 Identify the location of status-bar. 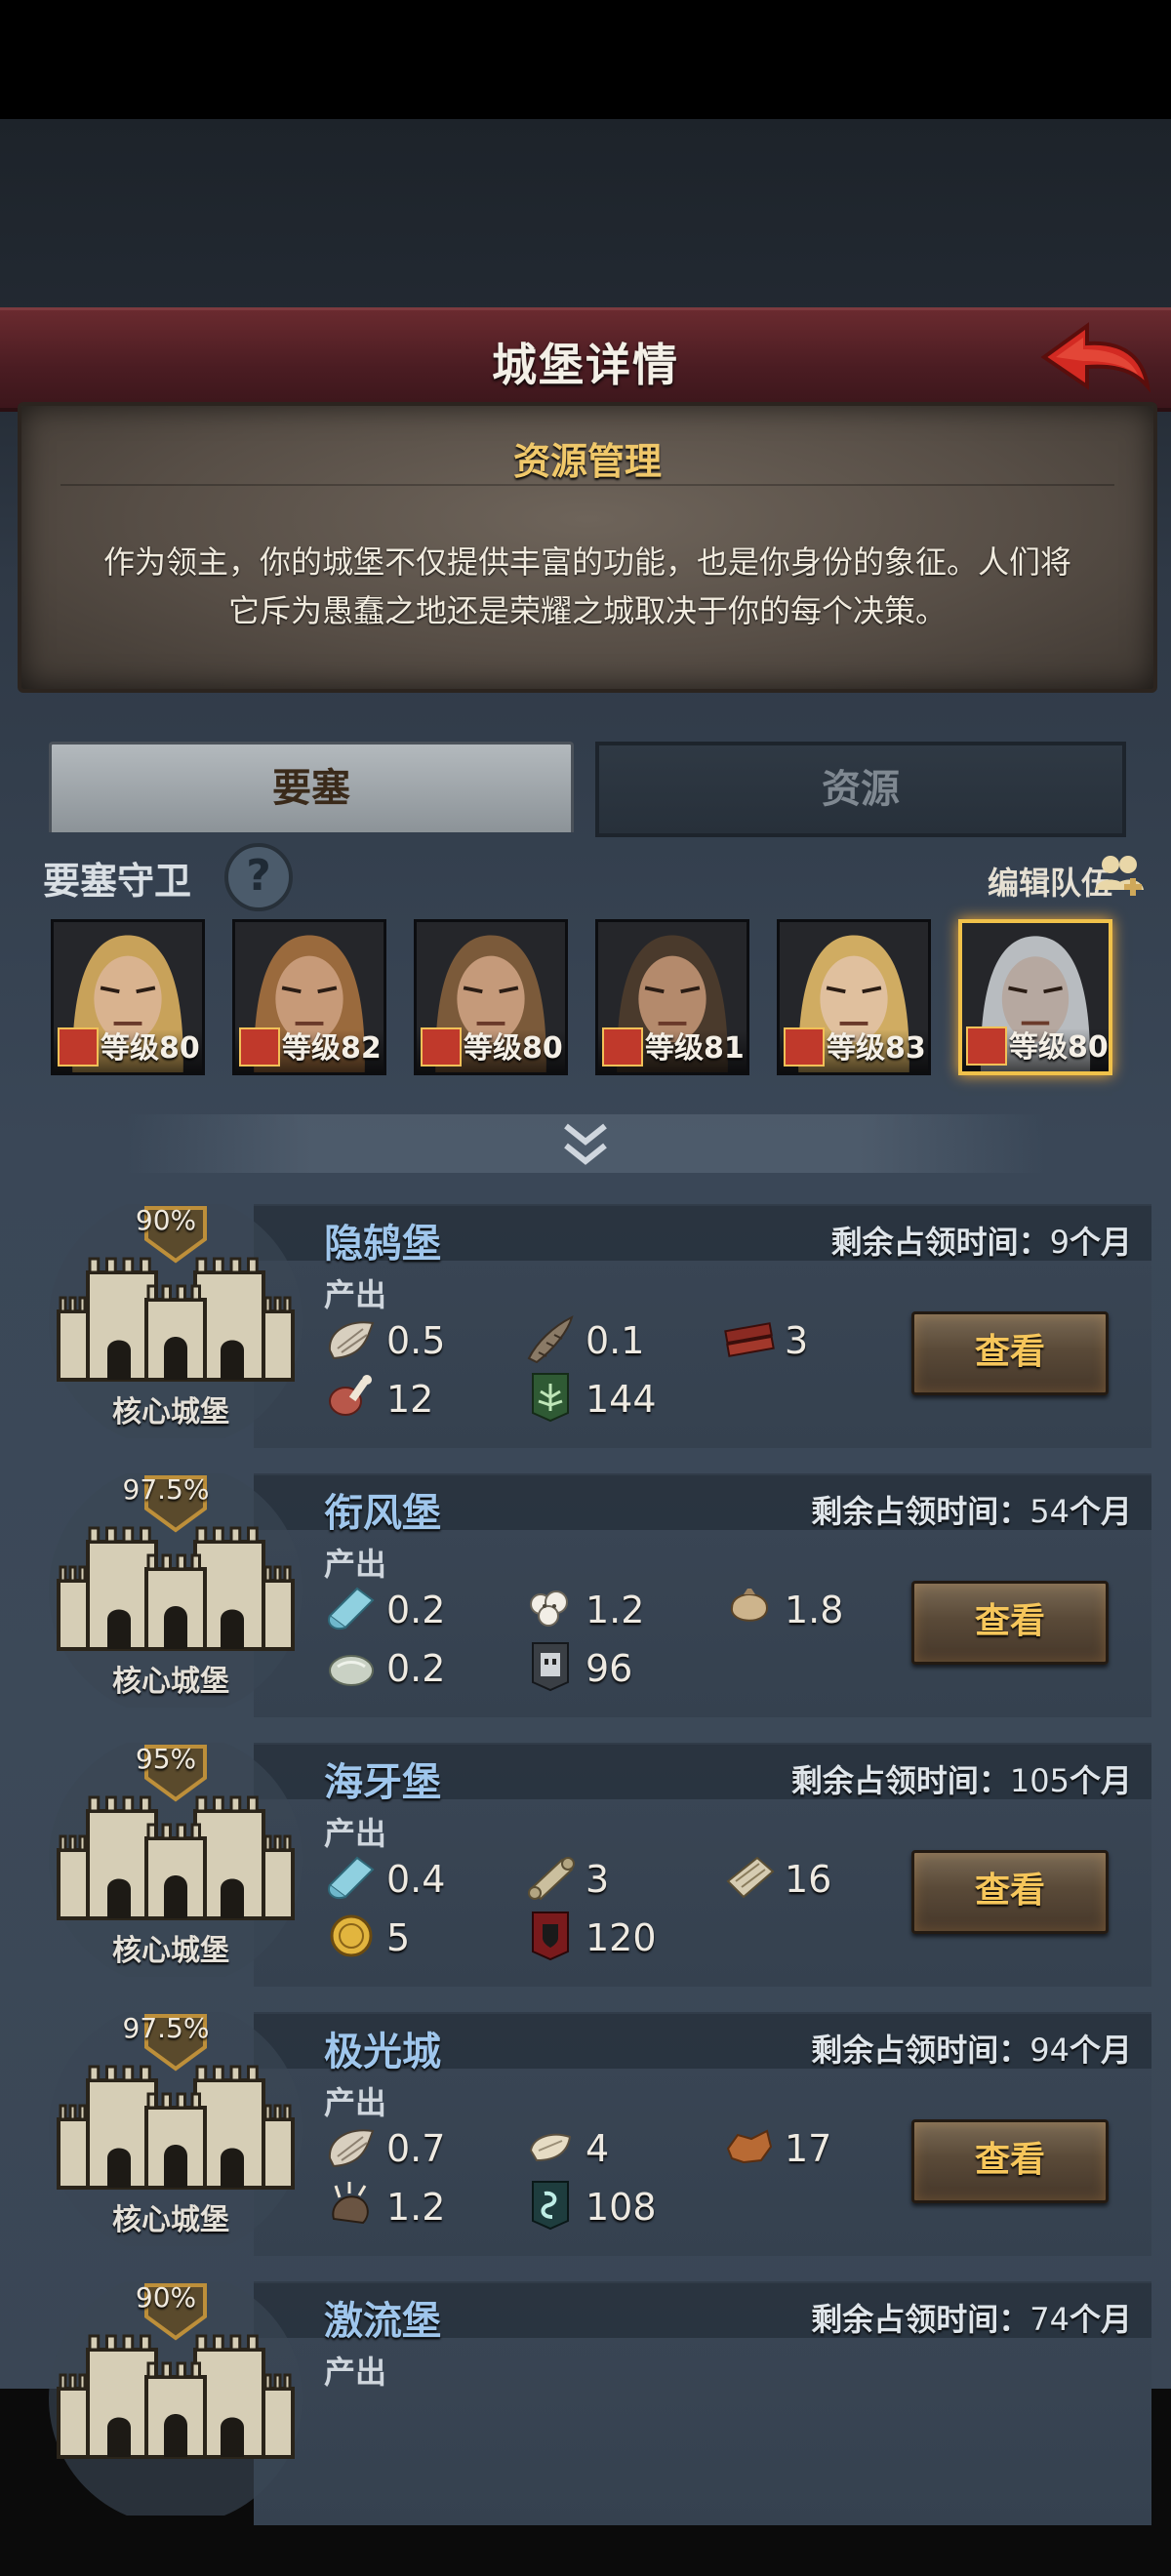
(585, 59).